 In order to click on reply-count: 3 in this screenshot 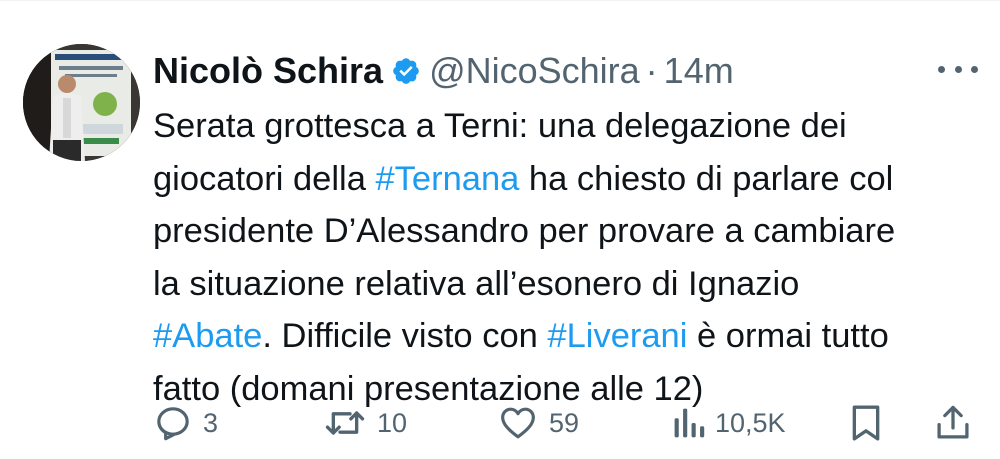, I will do `click(211, 422)`.